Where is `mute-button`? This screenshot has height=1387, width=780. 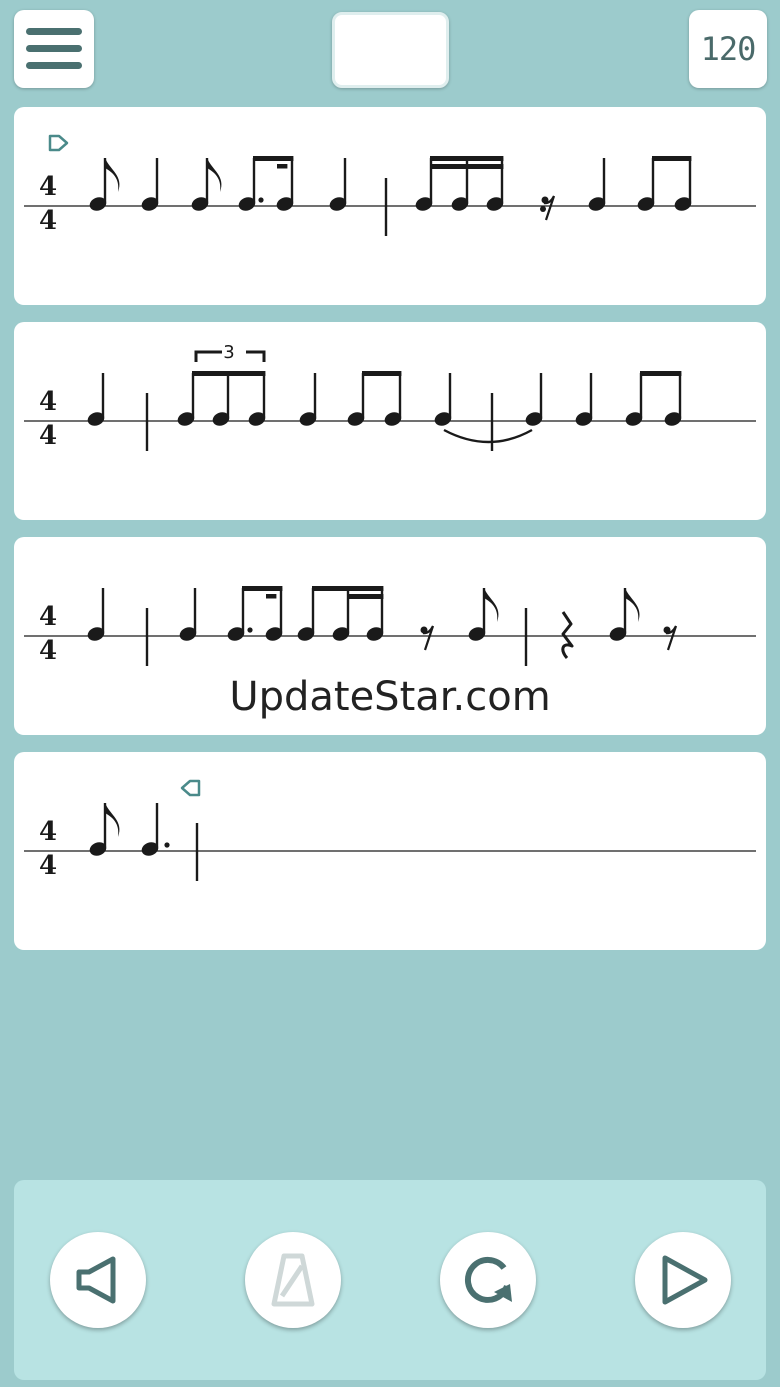
mute-button is located at coordinates (98, 1280).